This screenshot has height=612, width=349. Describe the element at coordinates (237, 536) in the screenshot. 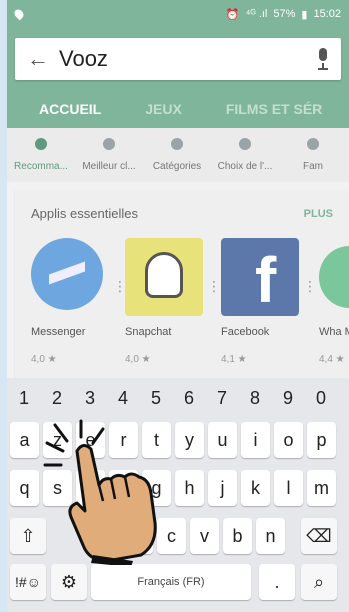

I see `key-b: b` at that location.